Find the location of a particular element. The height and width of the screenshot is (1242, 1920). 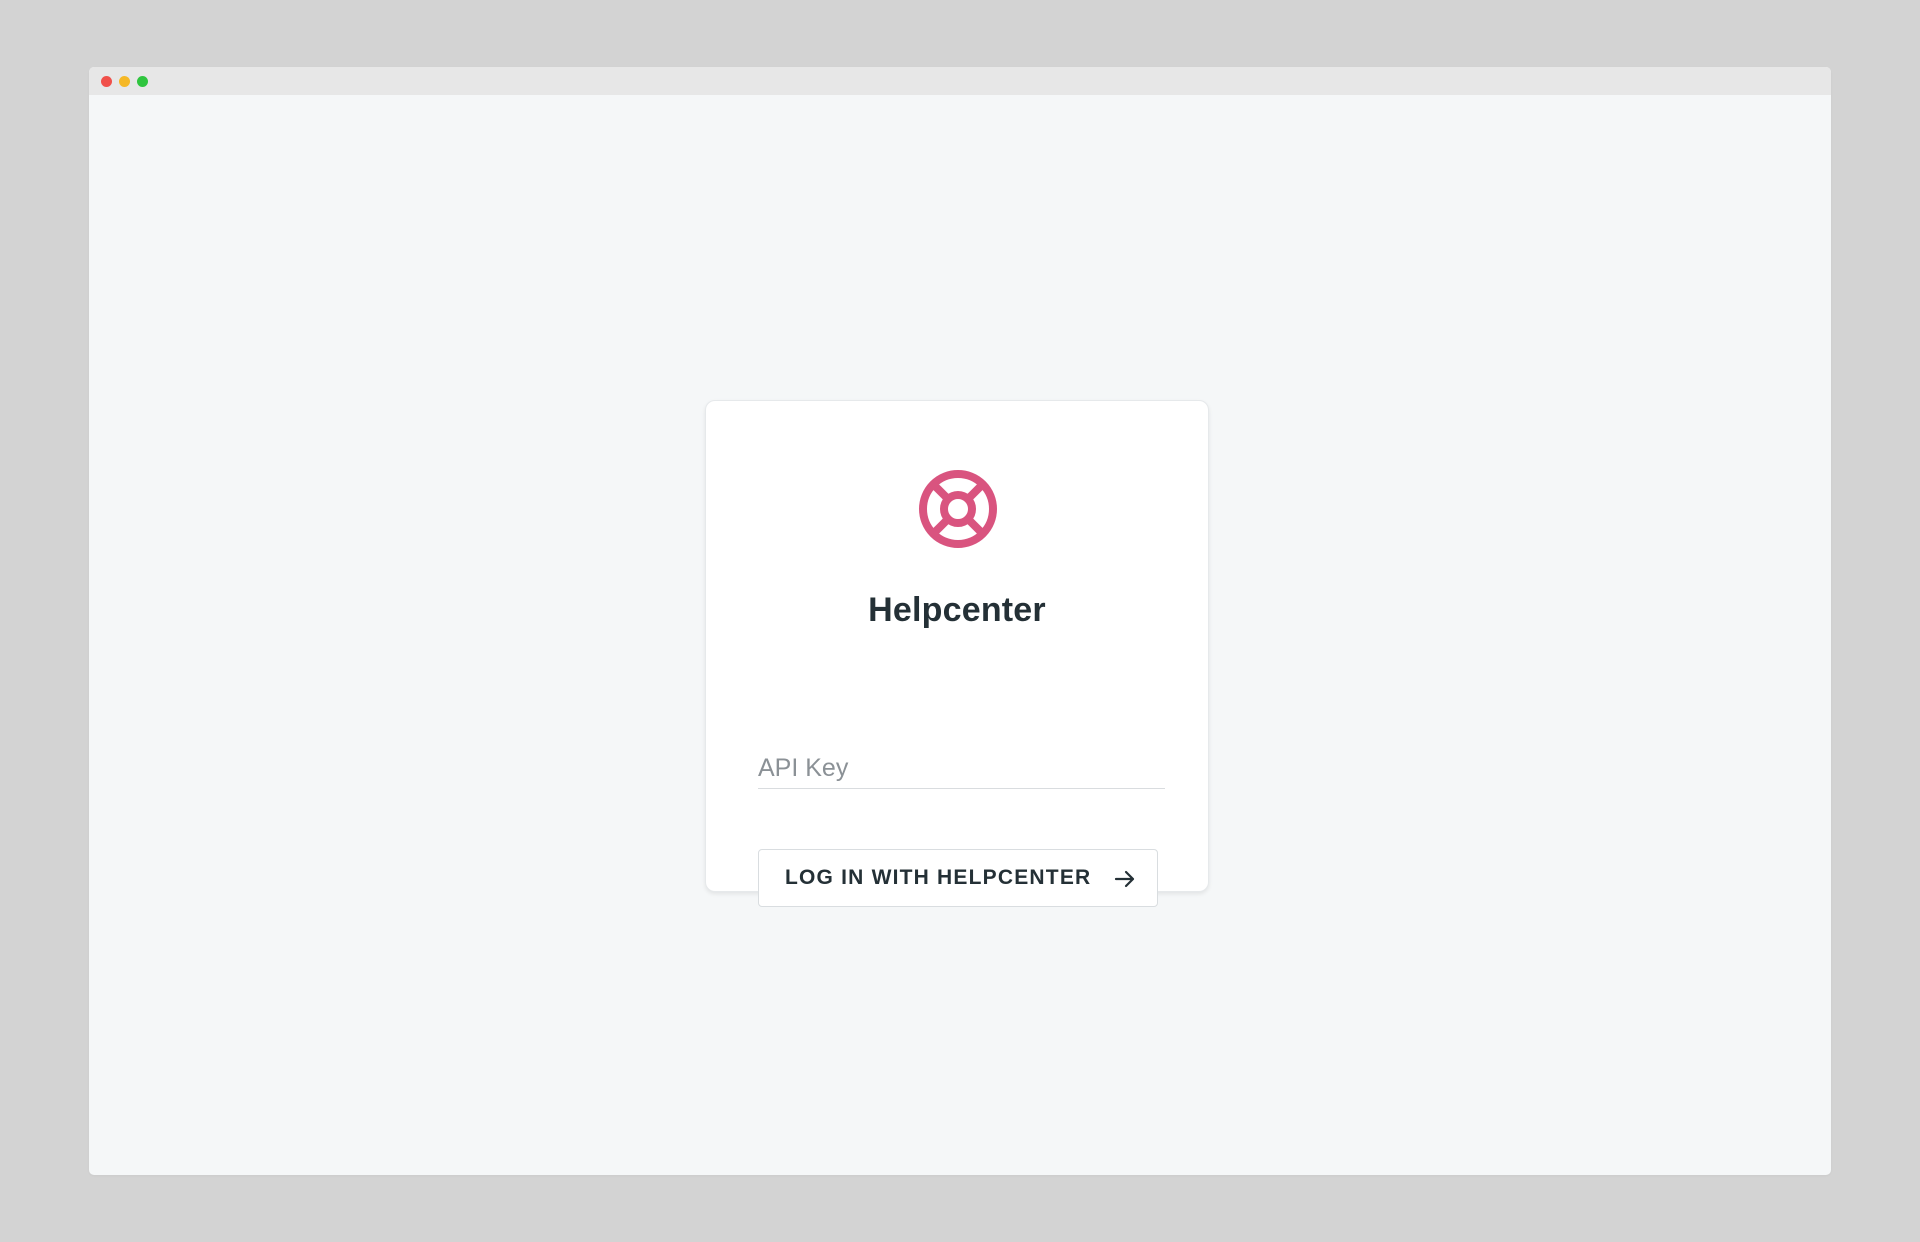

login-button: LOG IN WITH HELPCENTER is located at coordinates (958, 878).